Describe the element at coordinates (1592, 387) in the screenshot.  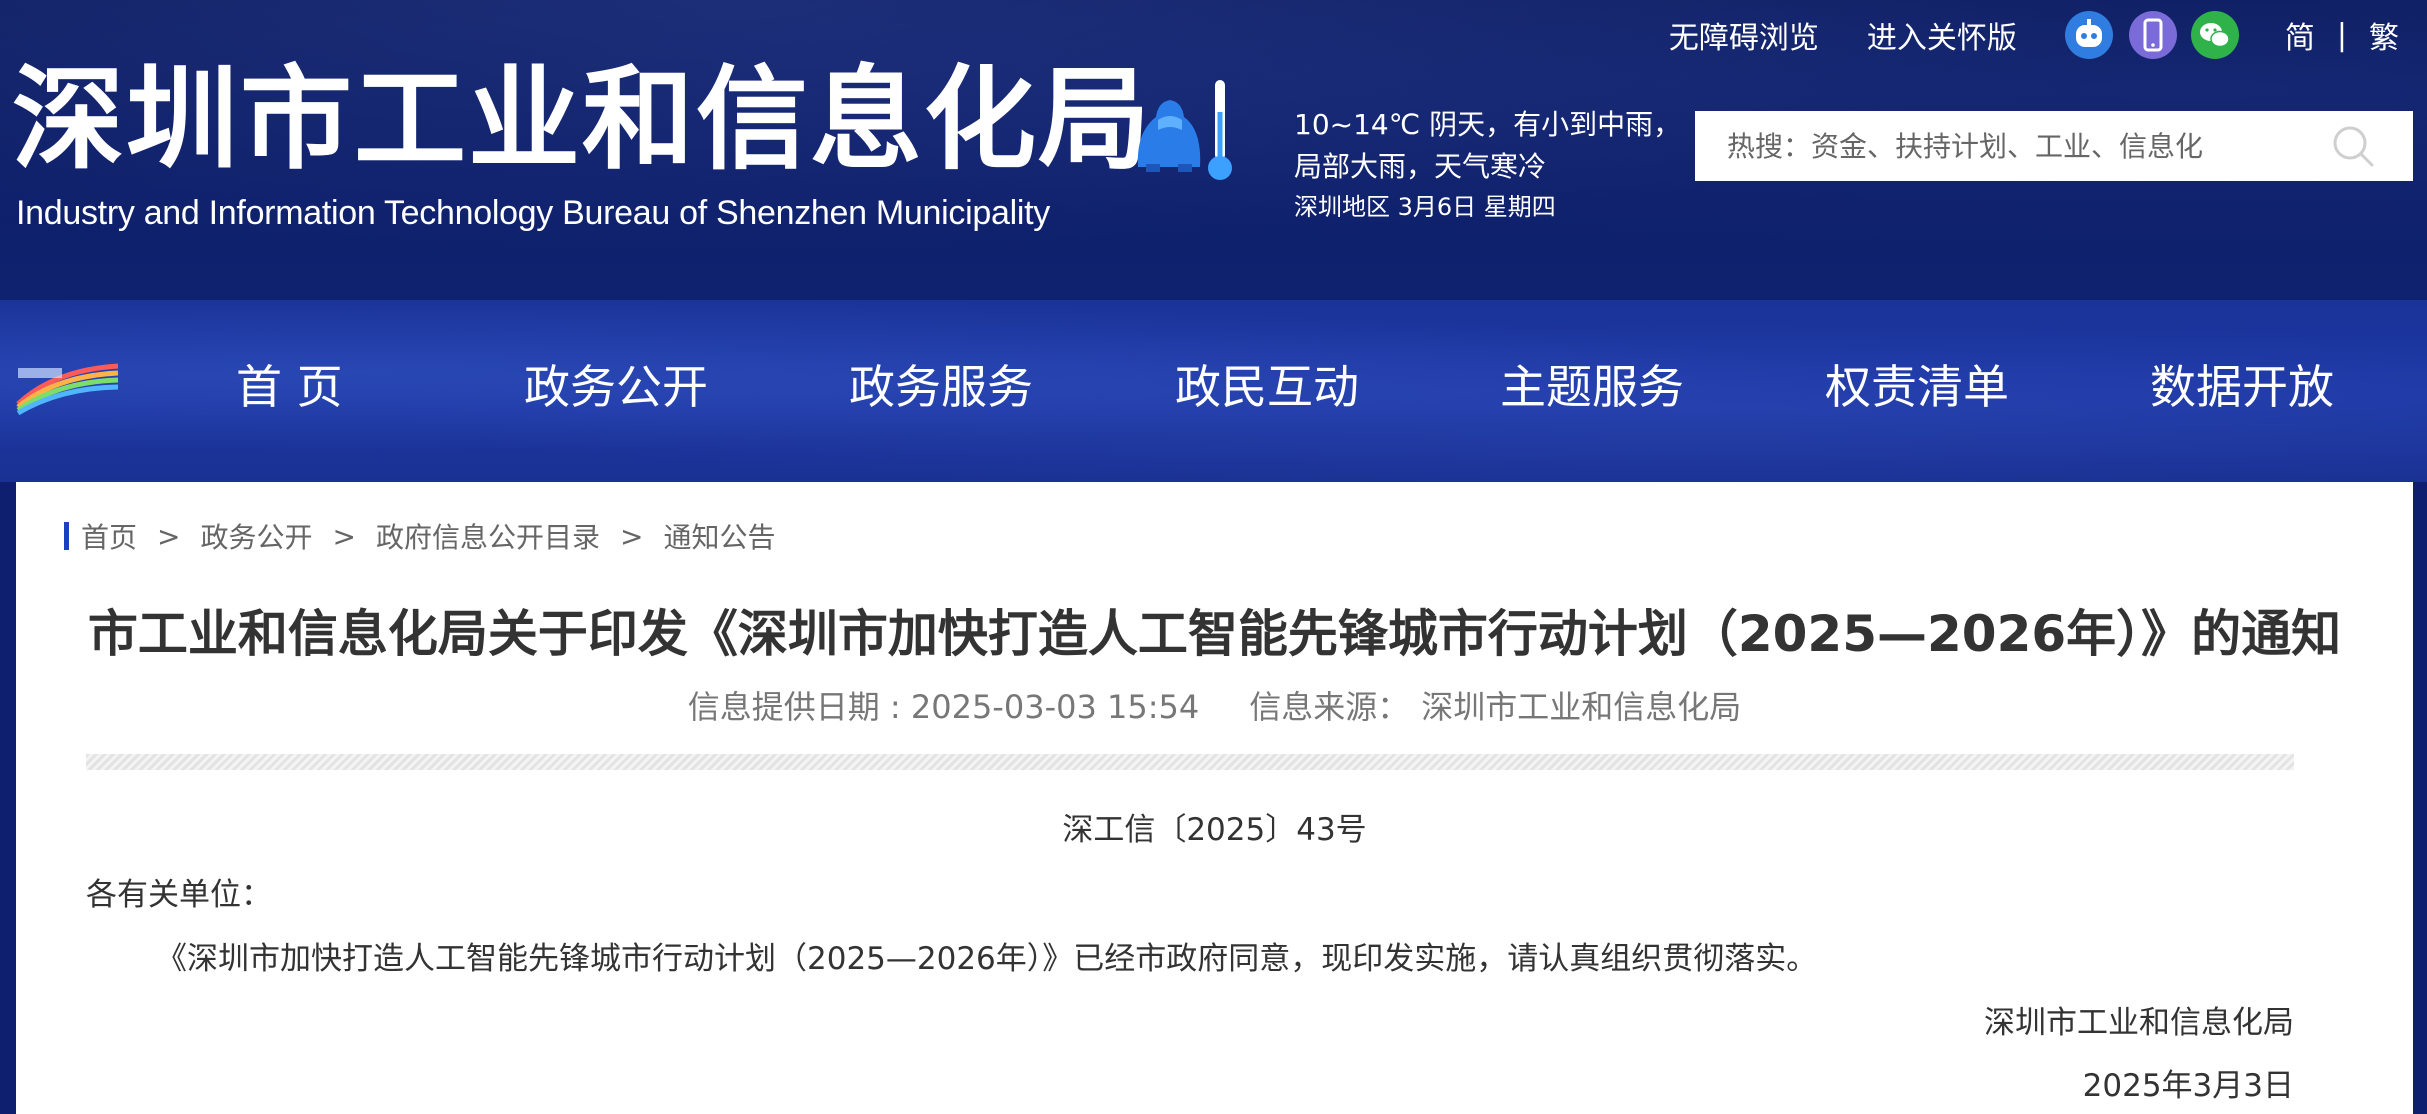
I see `nav-item-thematic-services: 主题服务` at that location.